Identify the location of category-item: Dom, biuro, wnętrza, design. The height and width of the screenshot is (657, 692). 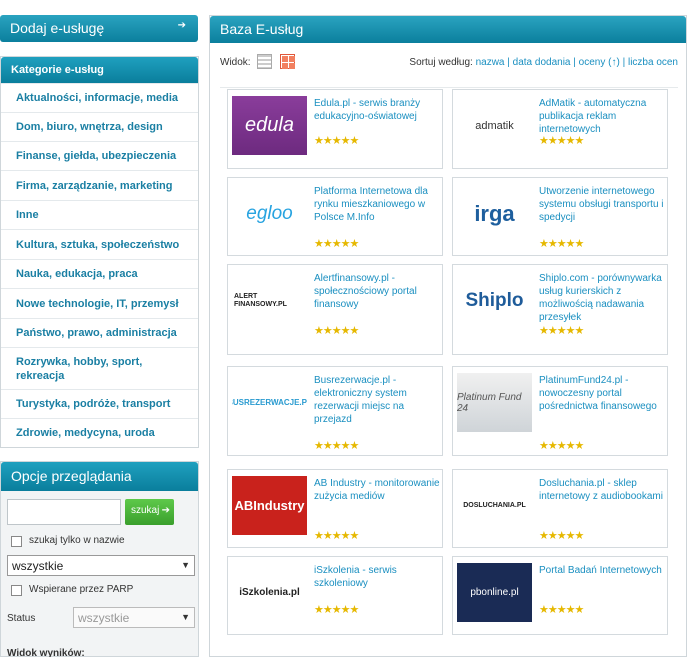
(99, 126).